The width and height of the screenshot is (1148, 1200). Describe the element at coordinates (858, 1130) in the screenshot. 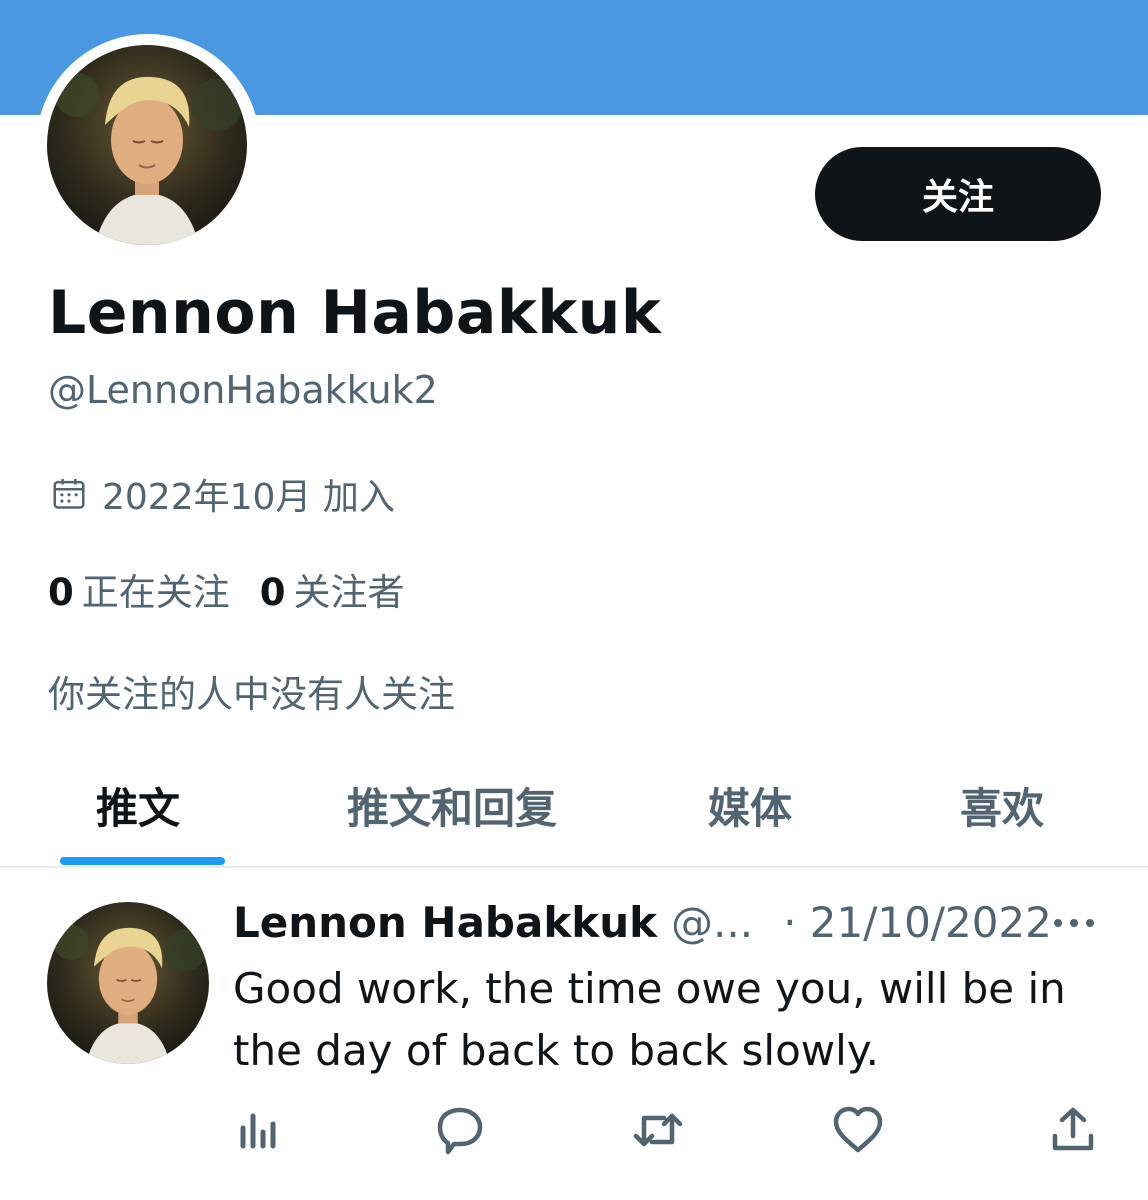

I see `like-icon` at that location.